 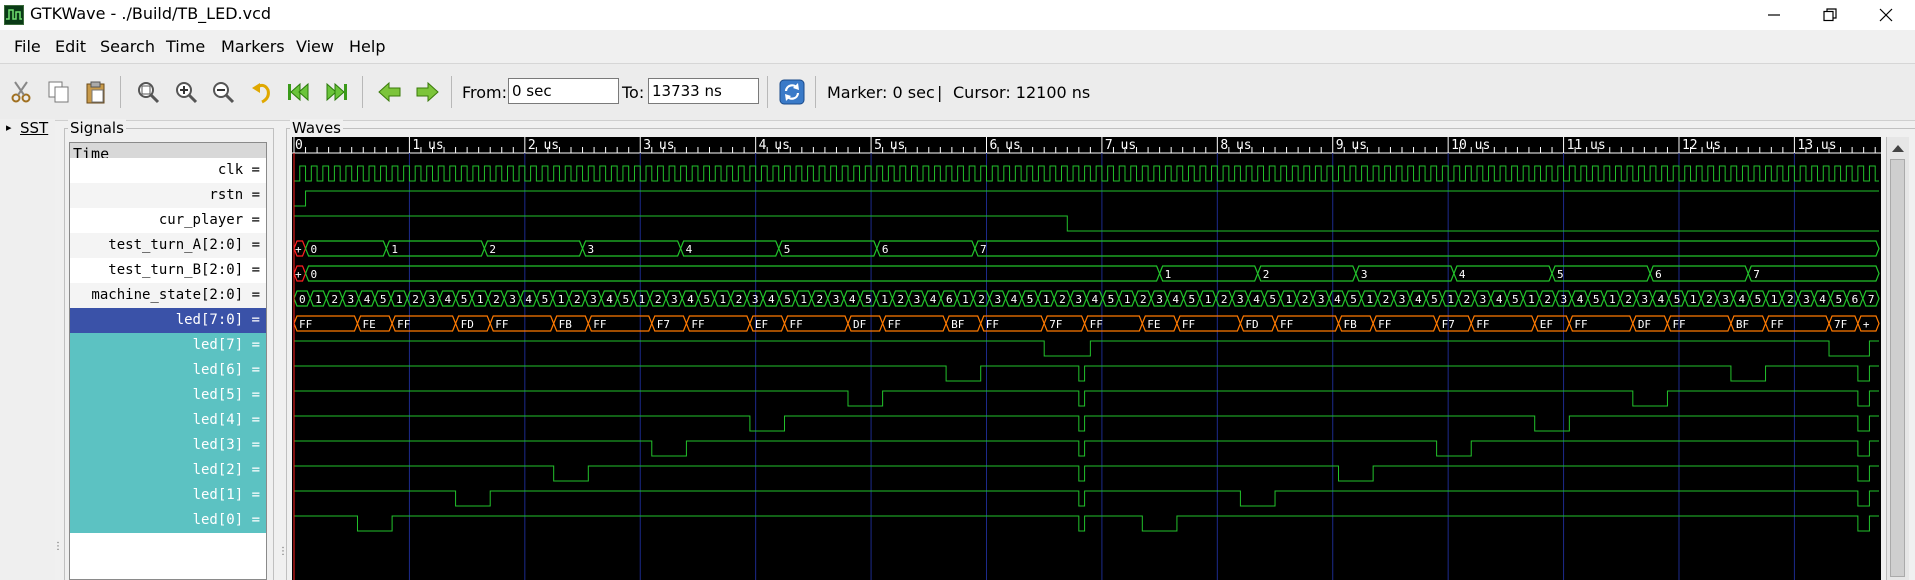 What do you see at coordinates (302, 299) in the screenshot?
I see `machine-state-value: 0` at bounding box center [302, 299].